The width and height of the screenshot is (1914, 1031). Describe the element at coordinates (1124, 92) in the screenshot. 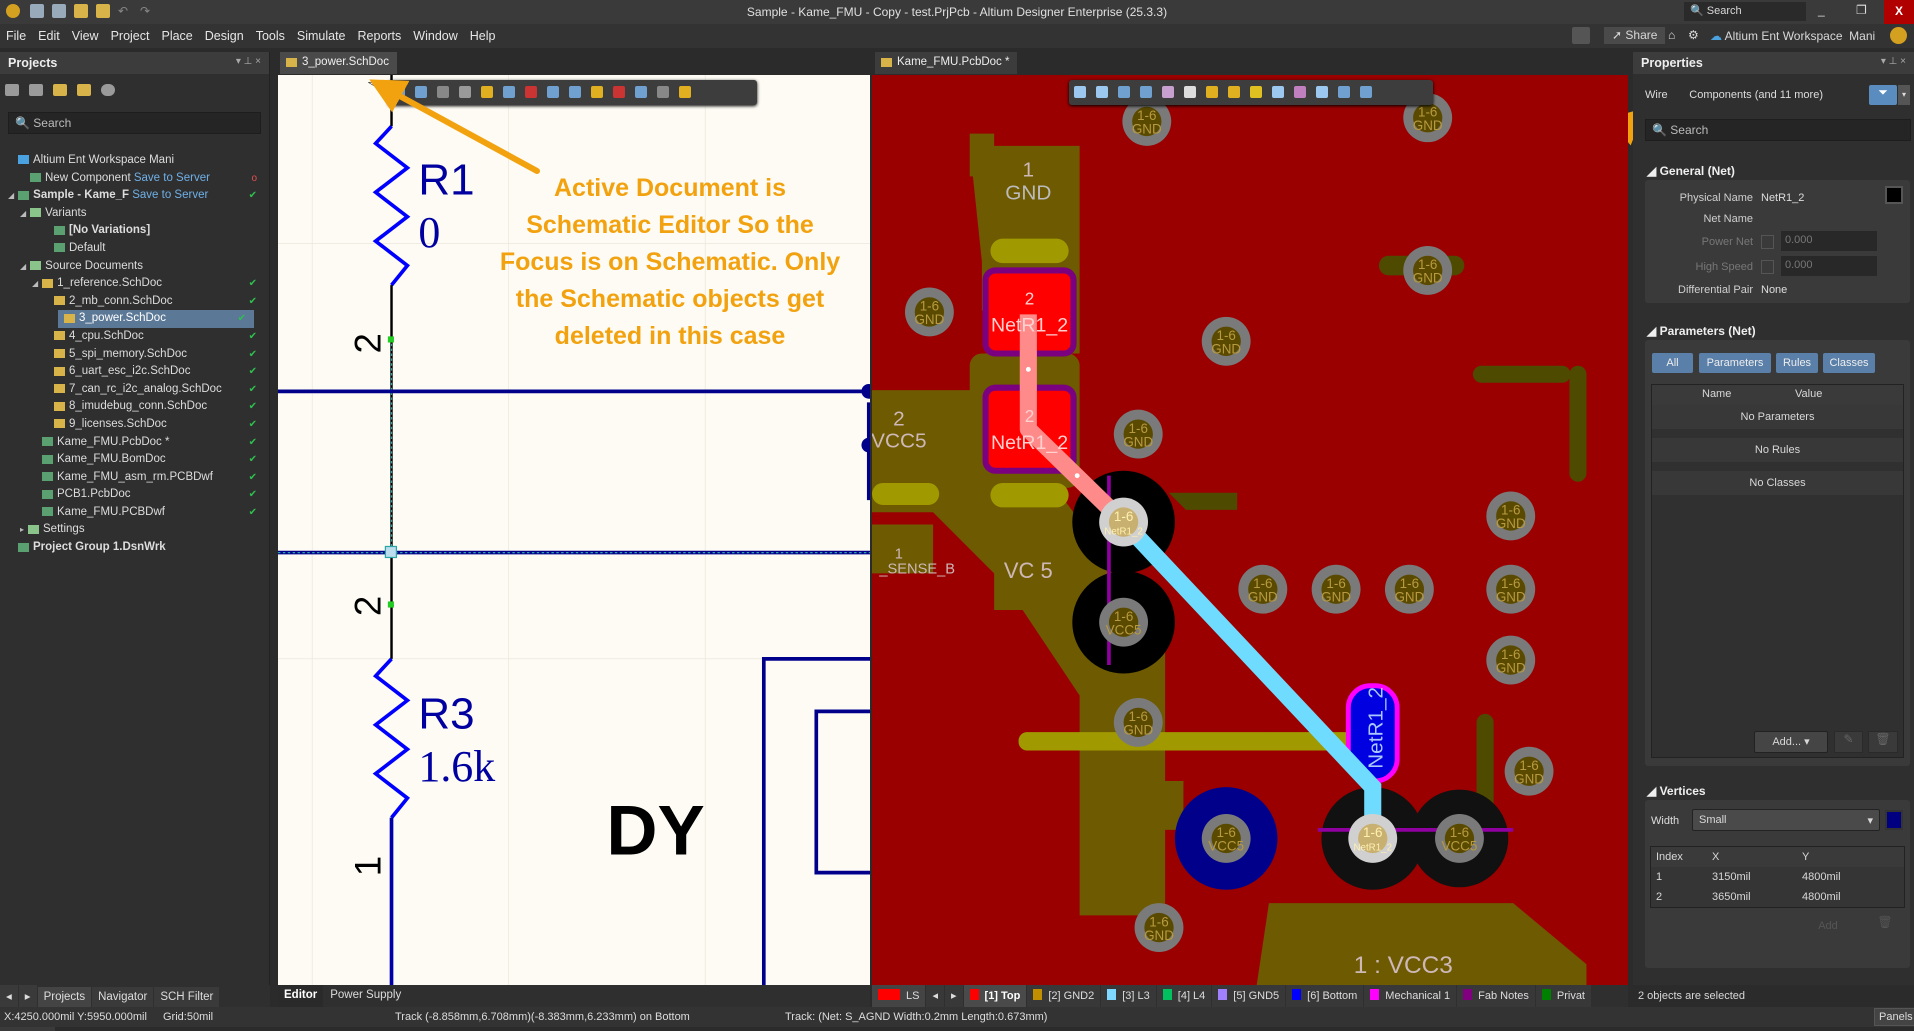

I see `cross-icon` at that location.